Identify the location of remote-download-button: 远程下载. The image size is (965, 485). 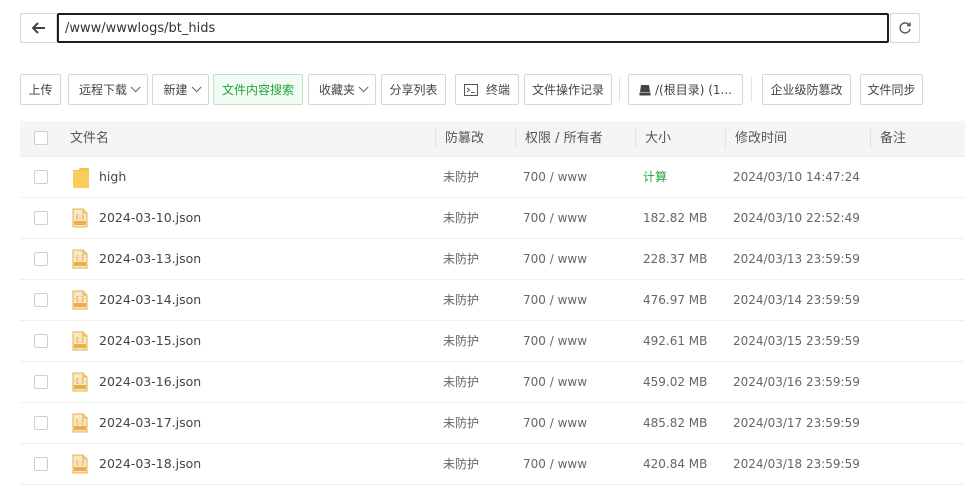
(108, 89).